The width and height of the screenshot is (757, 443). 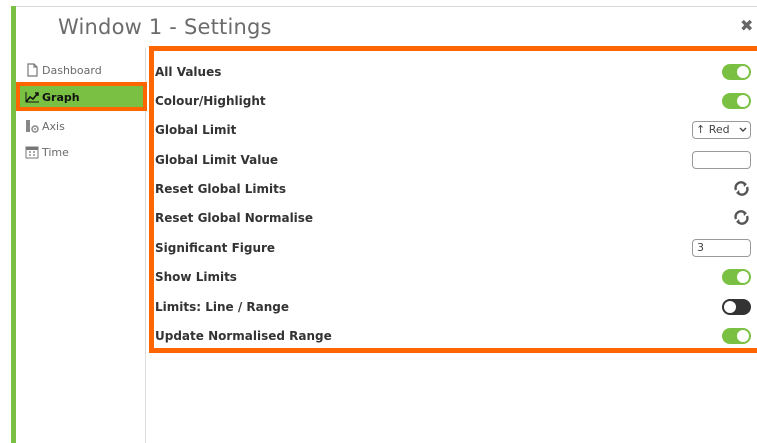 What do you see at coordinates (736, 335) in the screenshot?
I see `update-normalised-range-toggle` at bounding box center [736, 335].